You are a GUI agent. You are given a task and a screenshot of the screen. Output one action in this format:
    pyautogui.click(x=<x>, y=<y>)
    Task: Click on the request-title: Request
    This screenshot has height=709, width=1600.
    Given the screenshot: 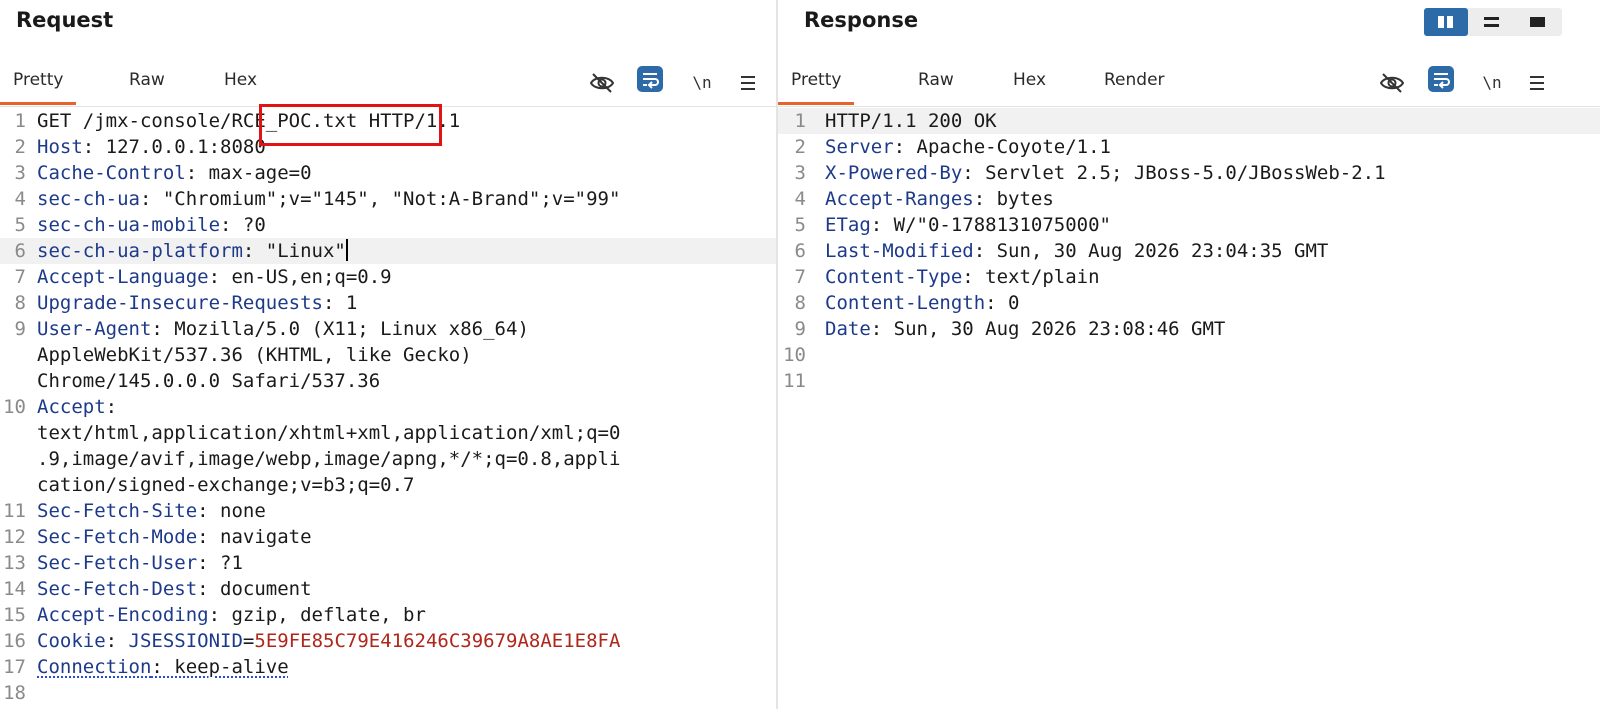 What is the action you would take?
    pyautogui.click(x=65, y=20)
    